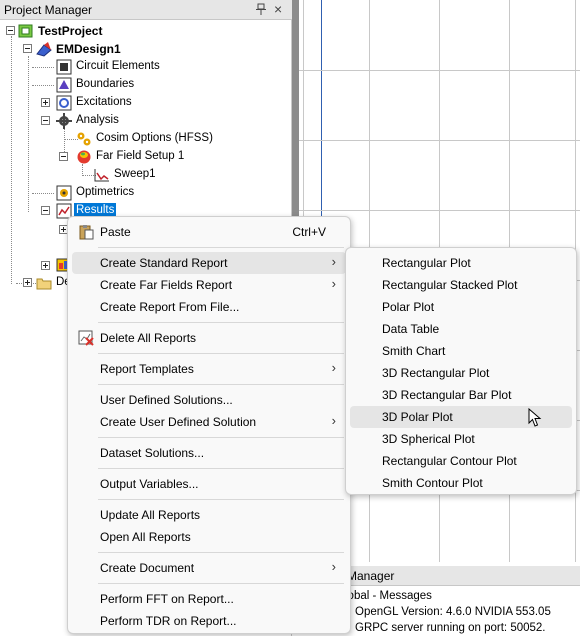 The height and width of the screenshot is (636, 580). What do you see at coordinates (105, 192) in the screenshot?
I see `tree-label: Optimetrics` at bounding box center [105, 192].